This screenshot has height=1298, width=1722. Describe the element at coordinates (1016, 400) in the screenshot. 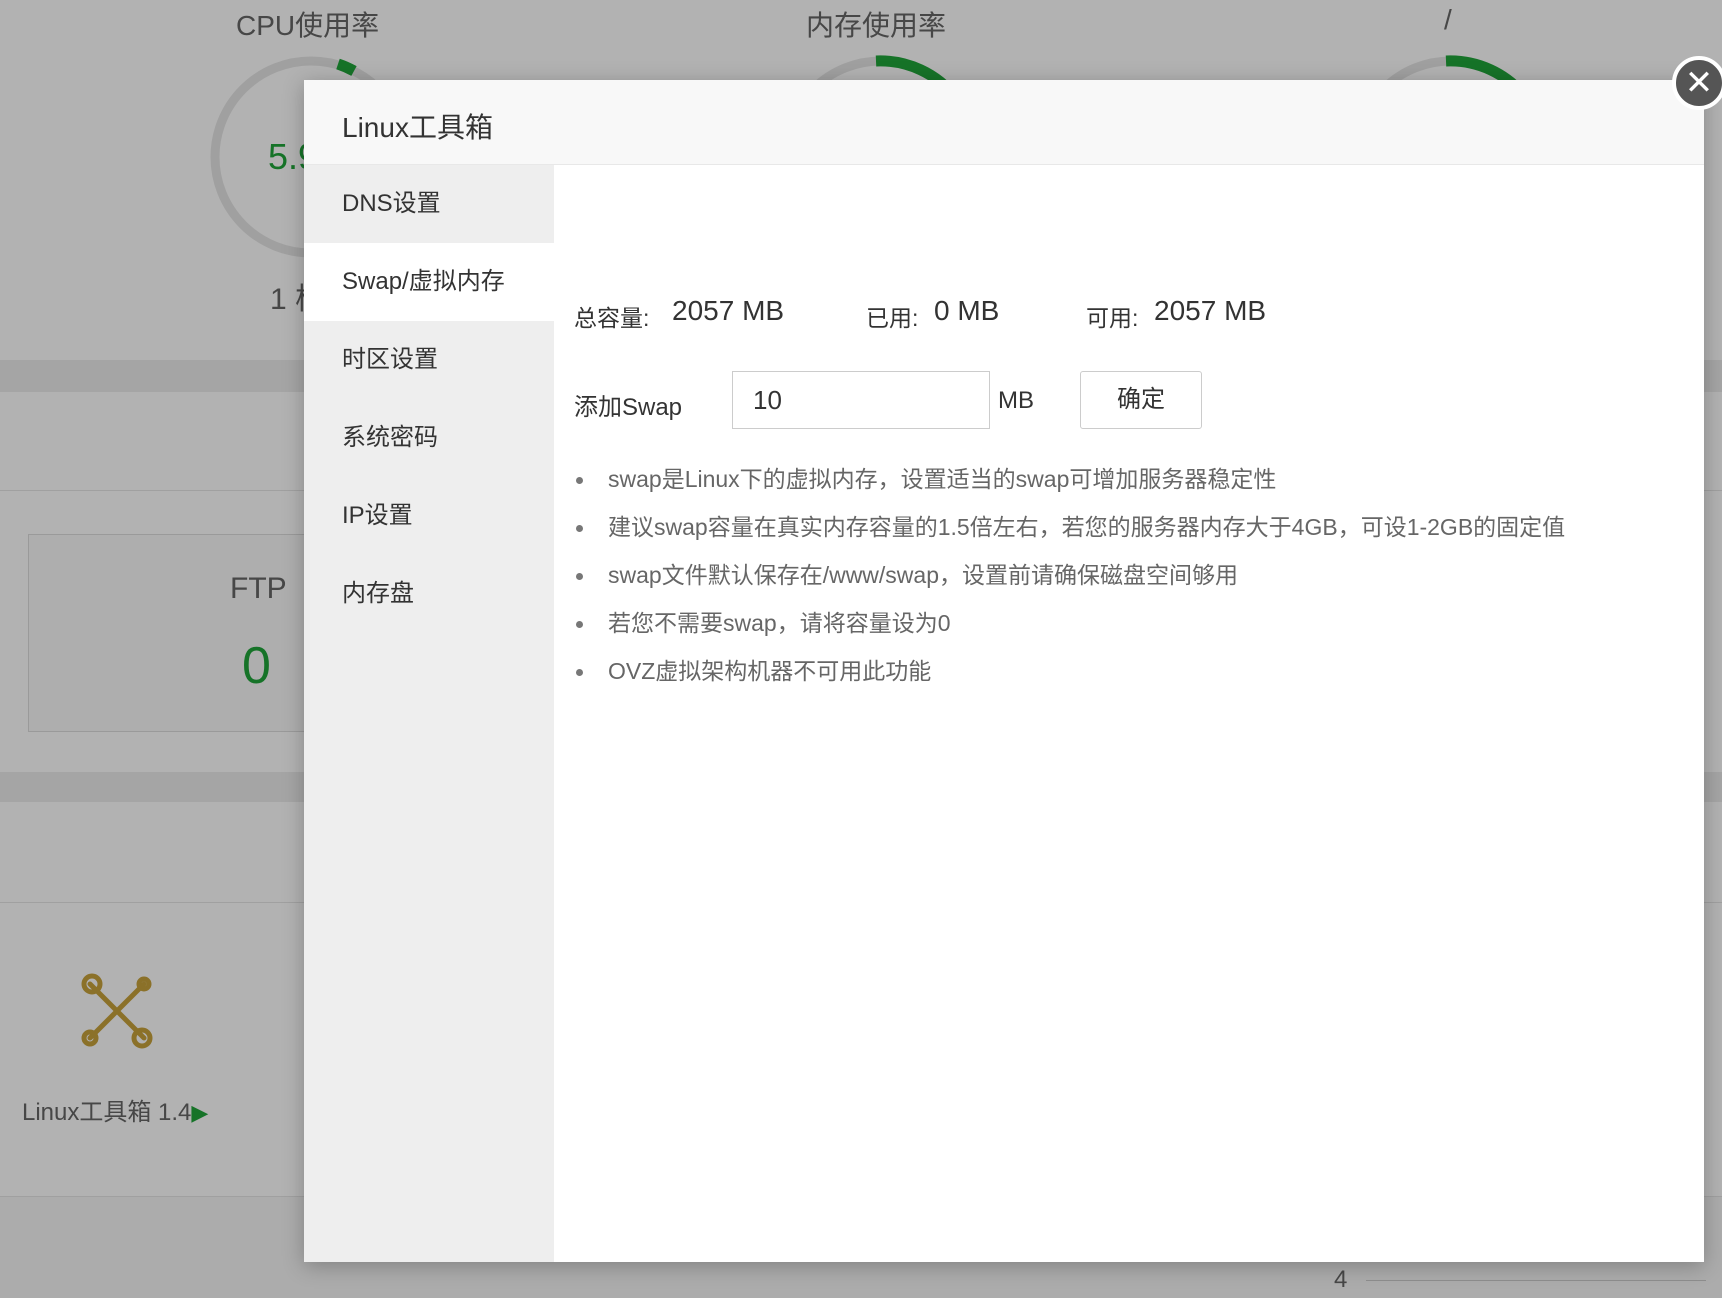

I see `swap-unit: MB` at that location.